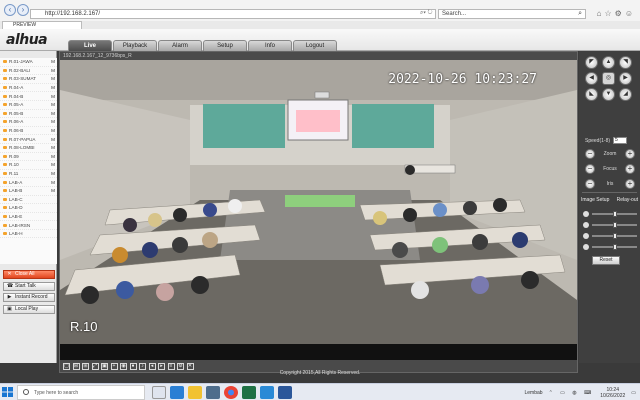 This screenshot has width=640, height=400. Describe the element at coordinates (591, 78) in the screenshot. I see `ptz-left-icon: ◀` at that location.